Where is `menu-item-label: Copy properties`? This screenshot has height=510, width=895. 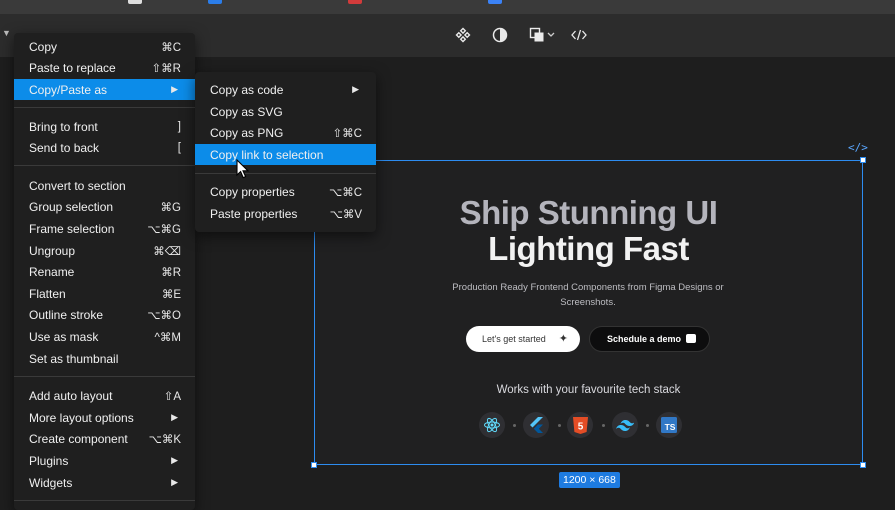
menu-item-label: Copy properties is located at coordinates (252, 191).